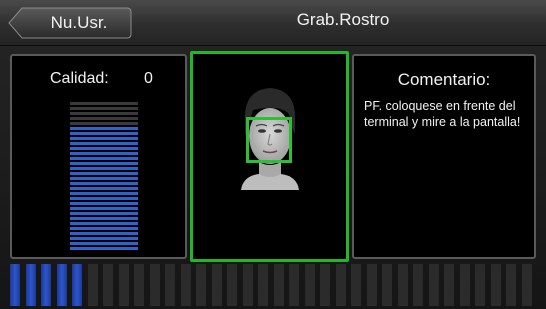  Describe the element at coordinates (343, 19) in the screenshot. I see `page-title: Grab.Rostro` at that location.